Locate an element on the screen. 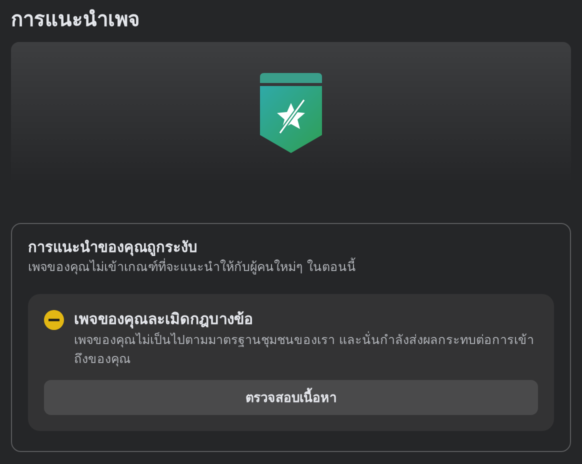 The height and width of the screenshot is (464, 582). page-title: การแนะนำเพจ is located at coordinates (76, 19).